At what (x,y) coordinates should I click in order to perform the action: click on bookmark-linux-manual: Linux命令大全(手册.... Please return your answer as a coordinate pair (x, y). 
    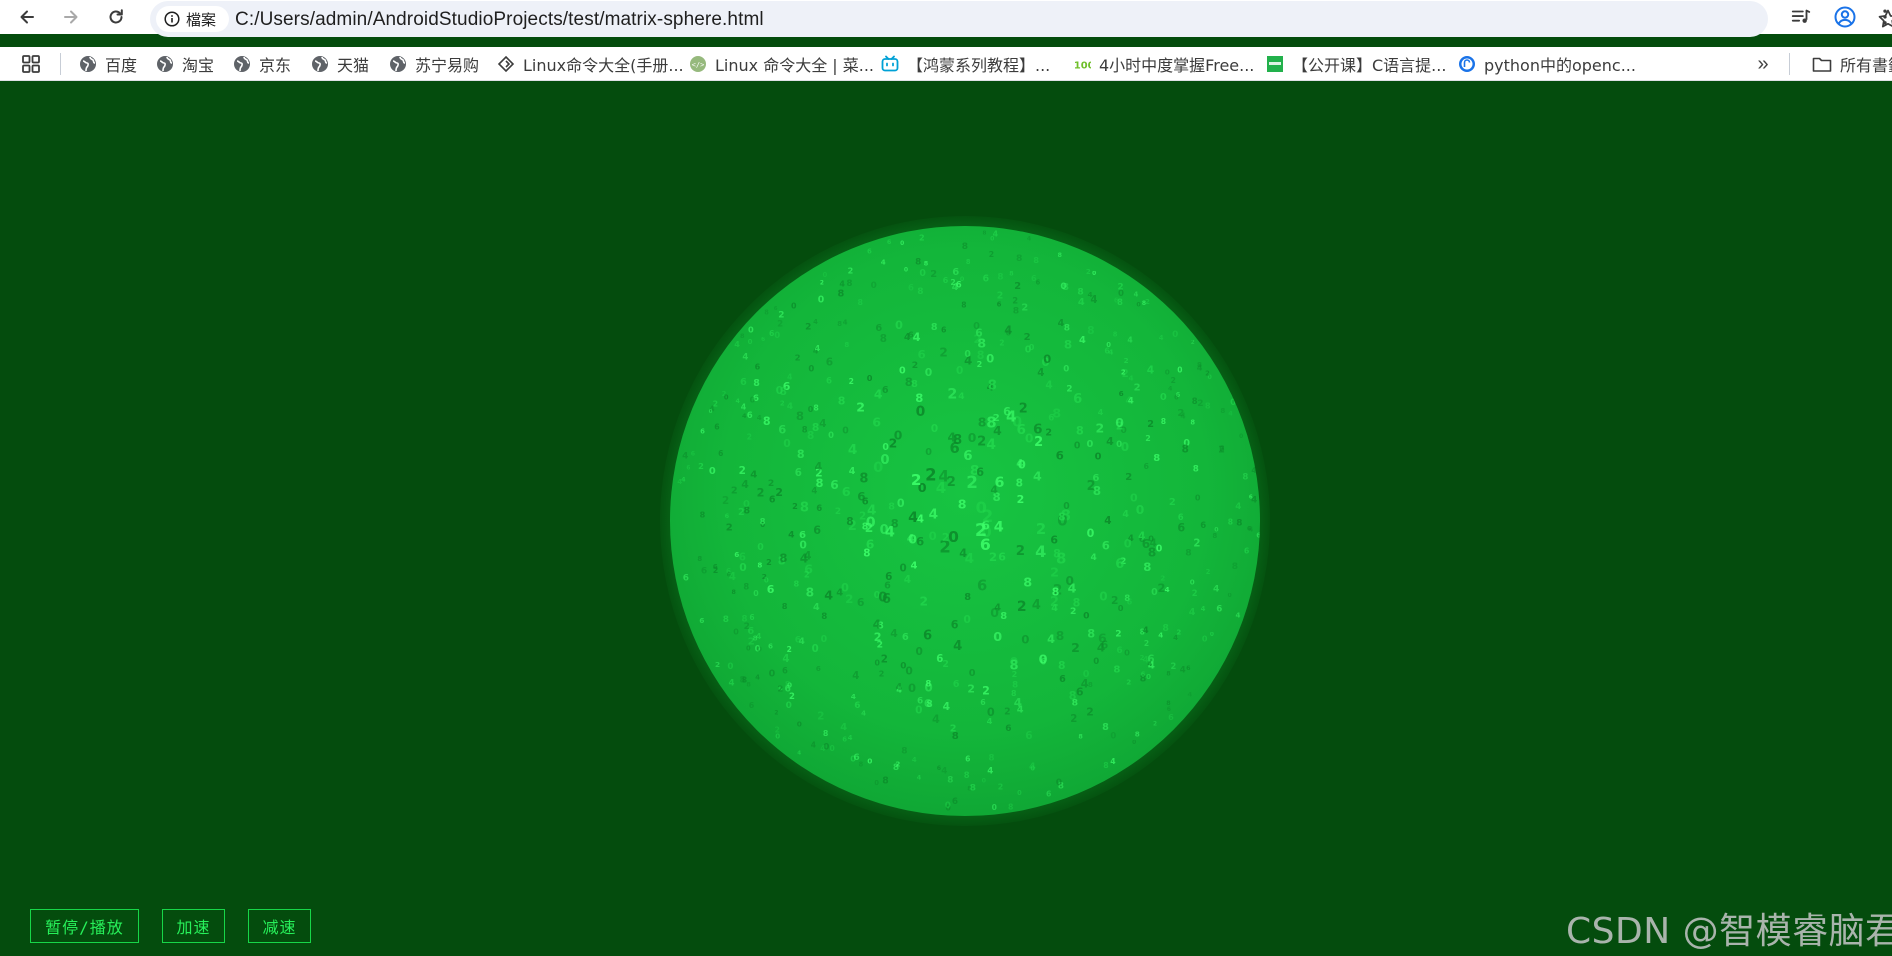
    Looking at the image, I should click on (590, 64).